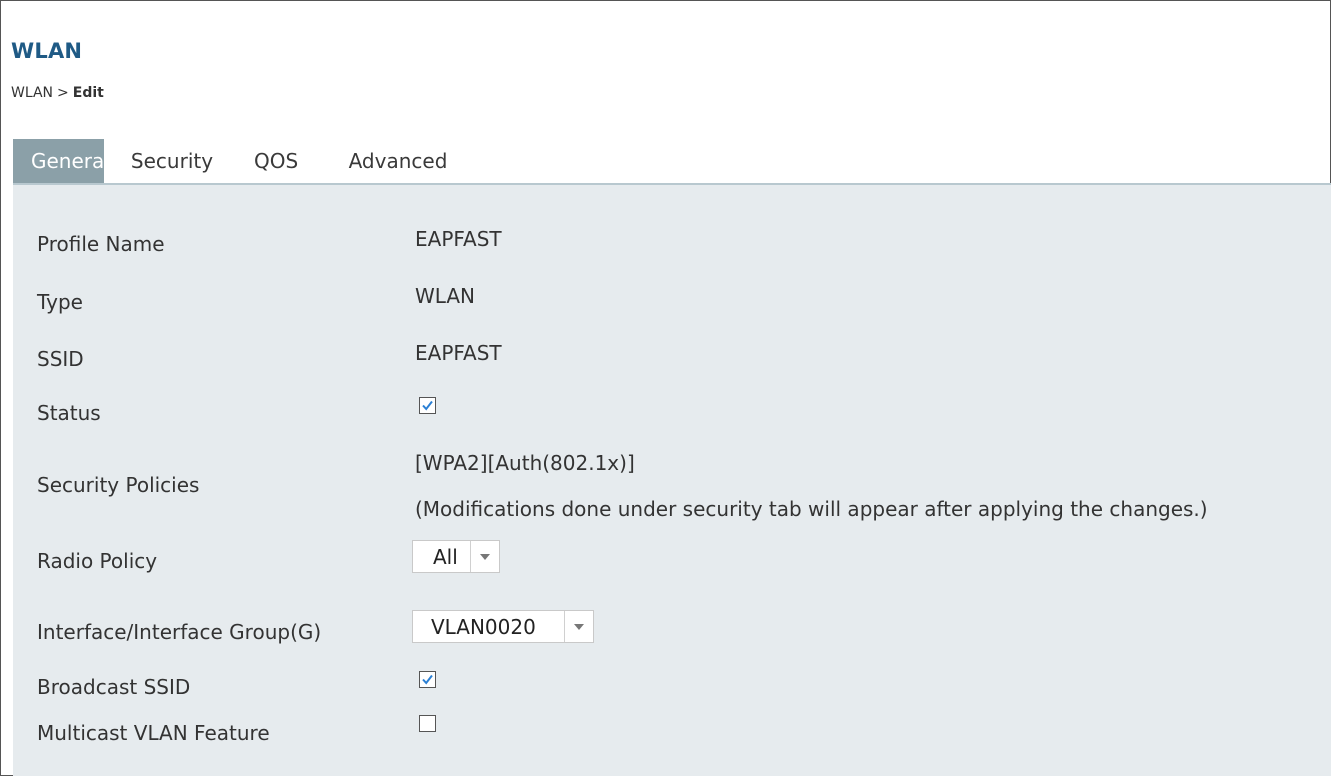 This screenshot has height=776, width=1331. I want to click on broadcast-ssid-checkbox, so click(427, 679).